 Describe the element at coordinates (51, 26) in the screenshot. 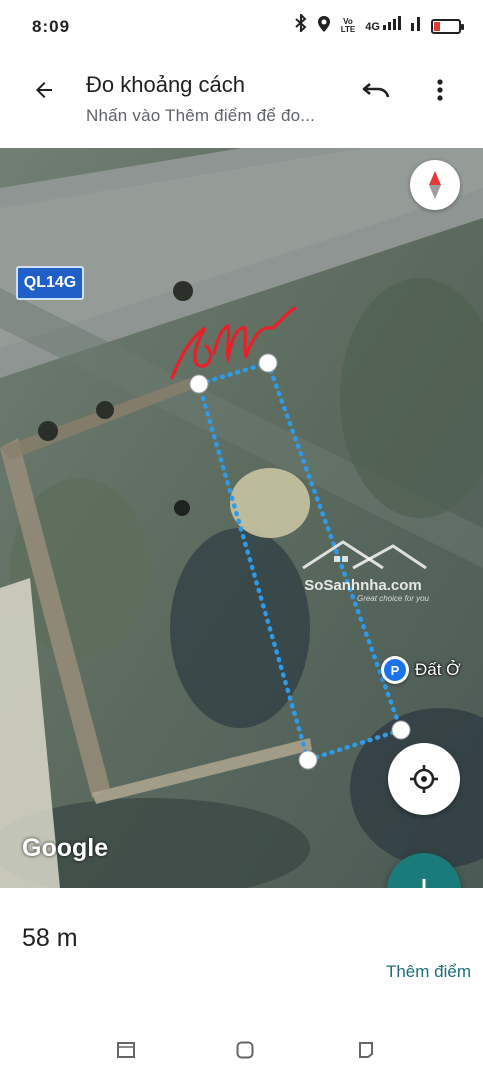

I see `status-time: 8:09` at that location.